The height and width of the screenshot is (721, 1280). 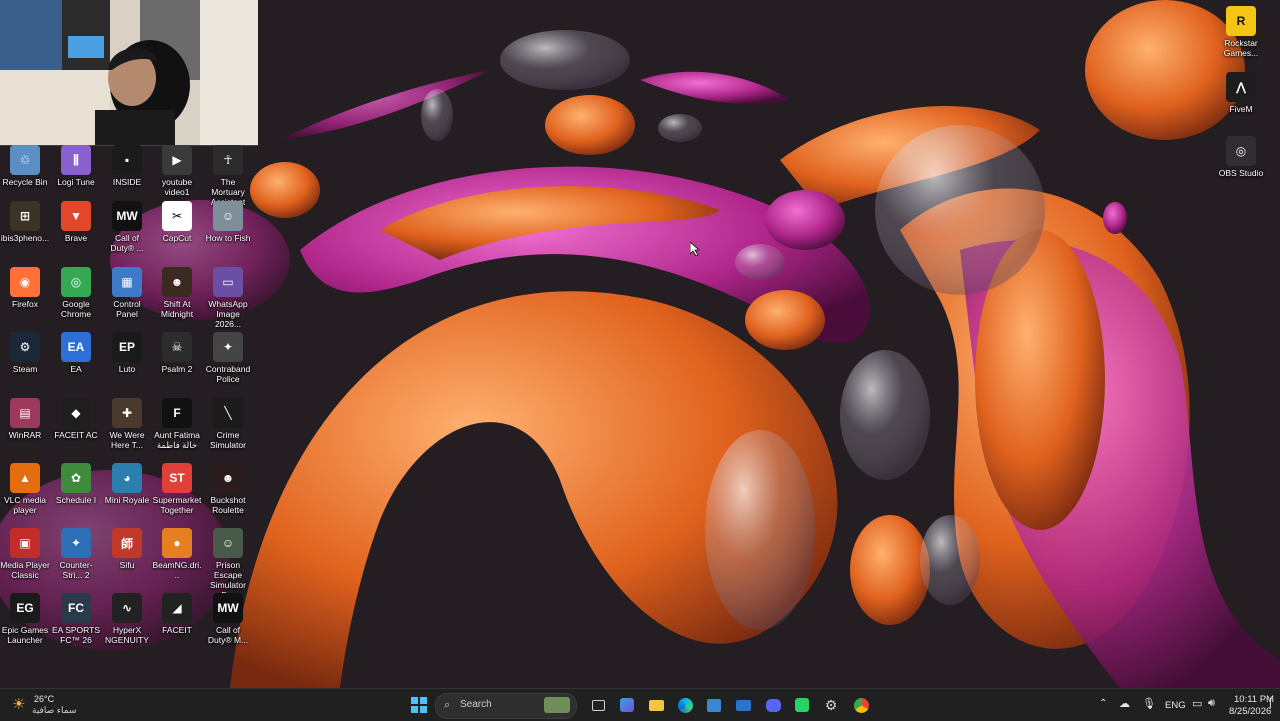 I want to click on desktop-icon: 師 Sifu, so click(x=127, y=549).